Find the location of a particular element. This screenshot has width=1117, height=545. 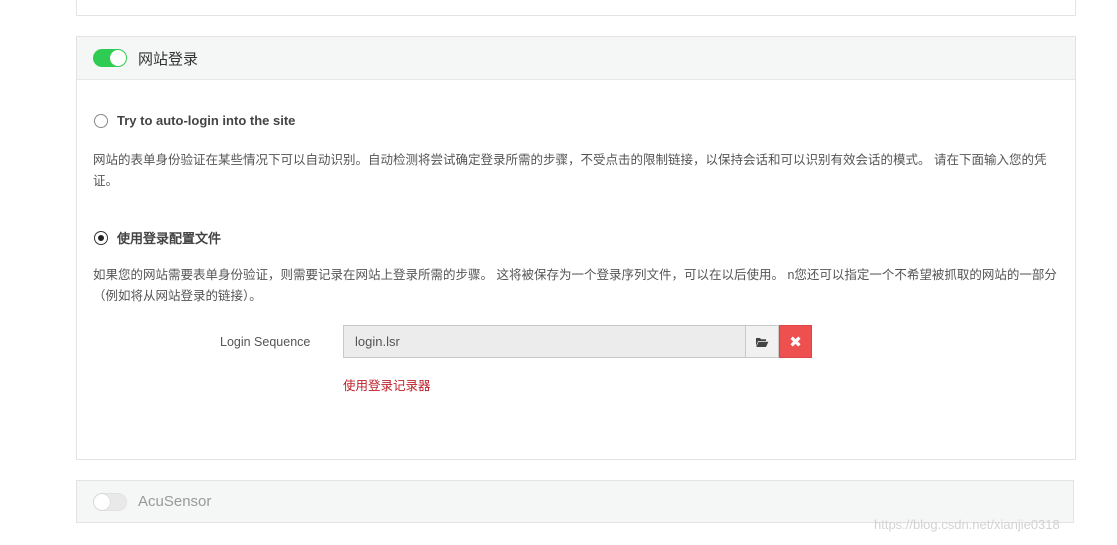

login-panel-header: 网站登录 is located at coordinates (576, 58).